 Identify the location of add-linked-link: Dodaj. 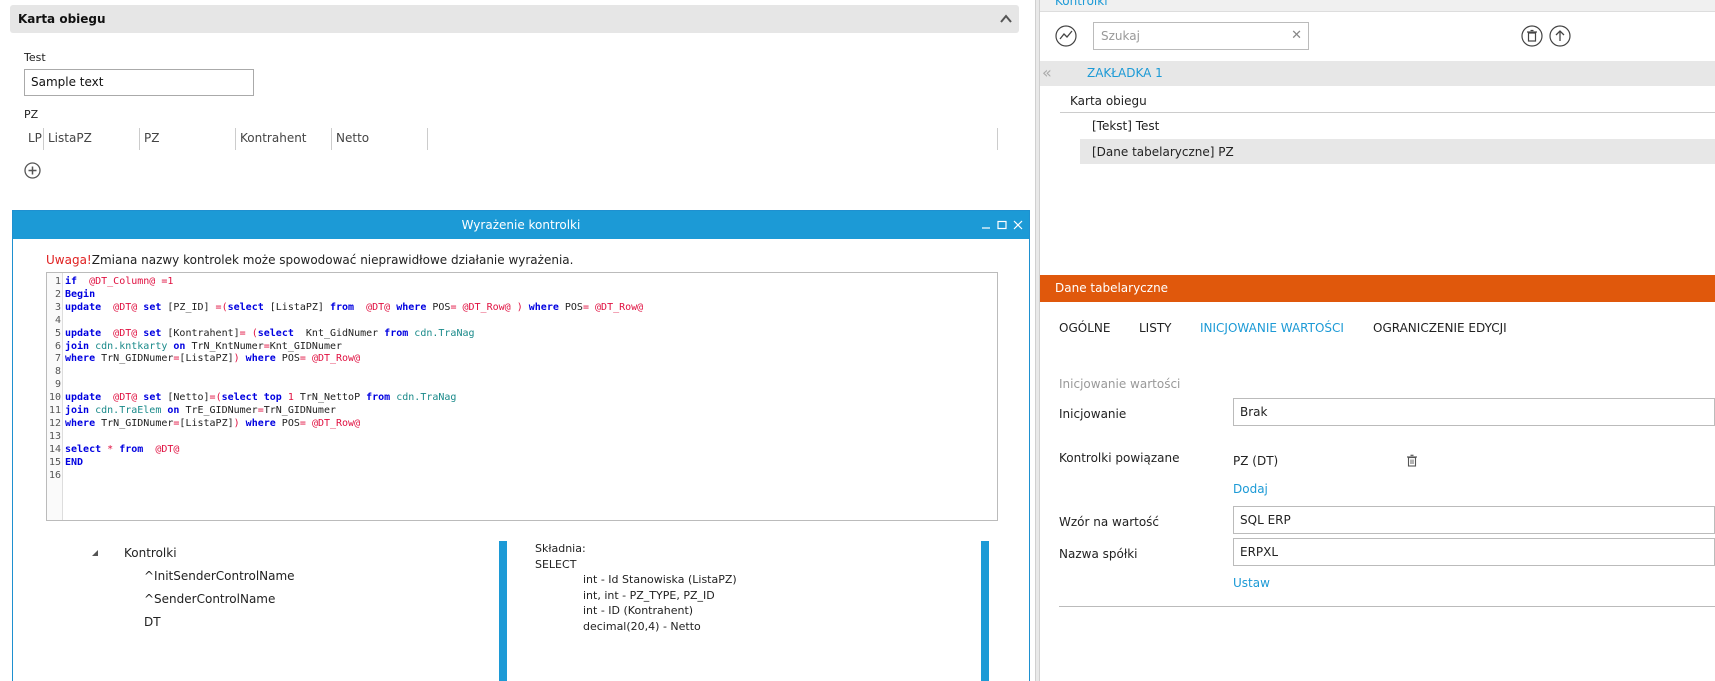
(1250, 489).